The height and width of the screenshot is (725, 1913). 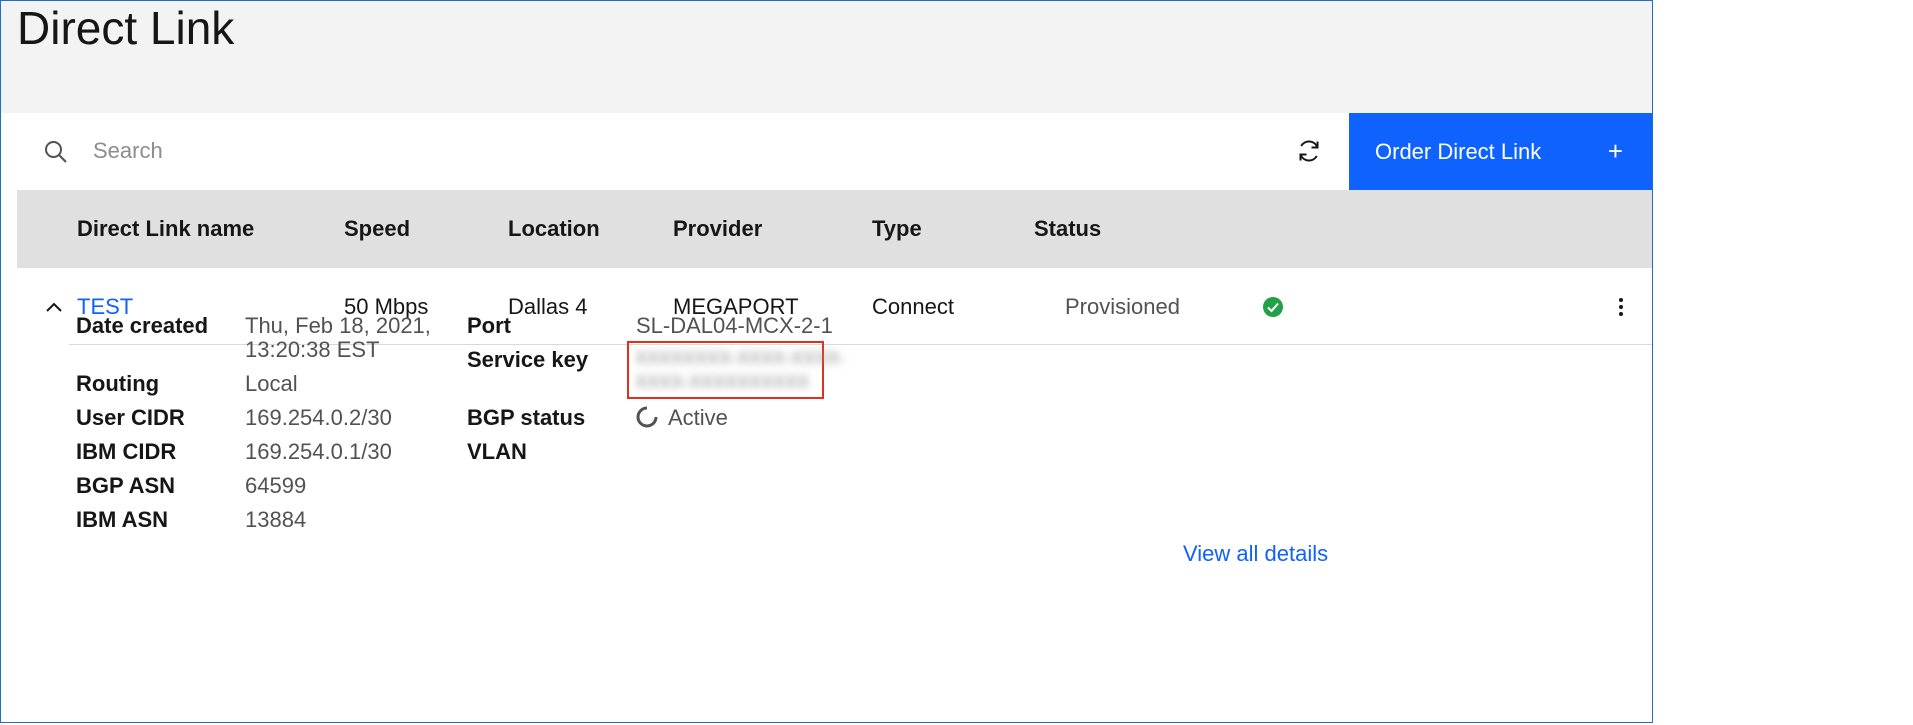 What do you see at coordinates (318, 417) in the screenshot?
I see `user-cidr-value: 169.254.0.2/30` at bounding box center [318, 417].